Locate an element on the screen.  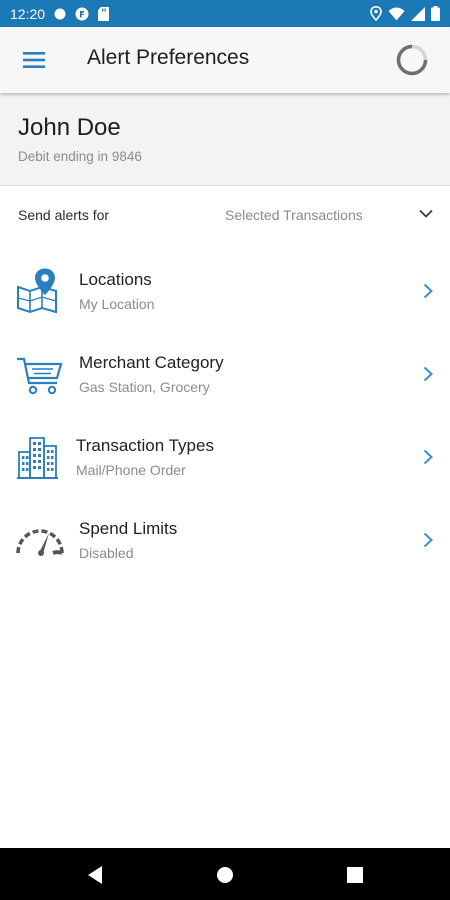
merchant-category-title: Merchant Category is located at coordinates (151, 362).